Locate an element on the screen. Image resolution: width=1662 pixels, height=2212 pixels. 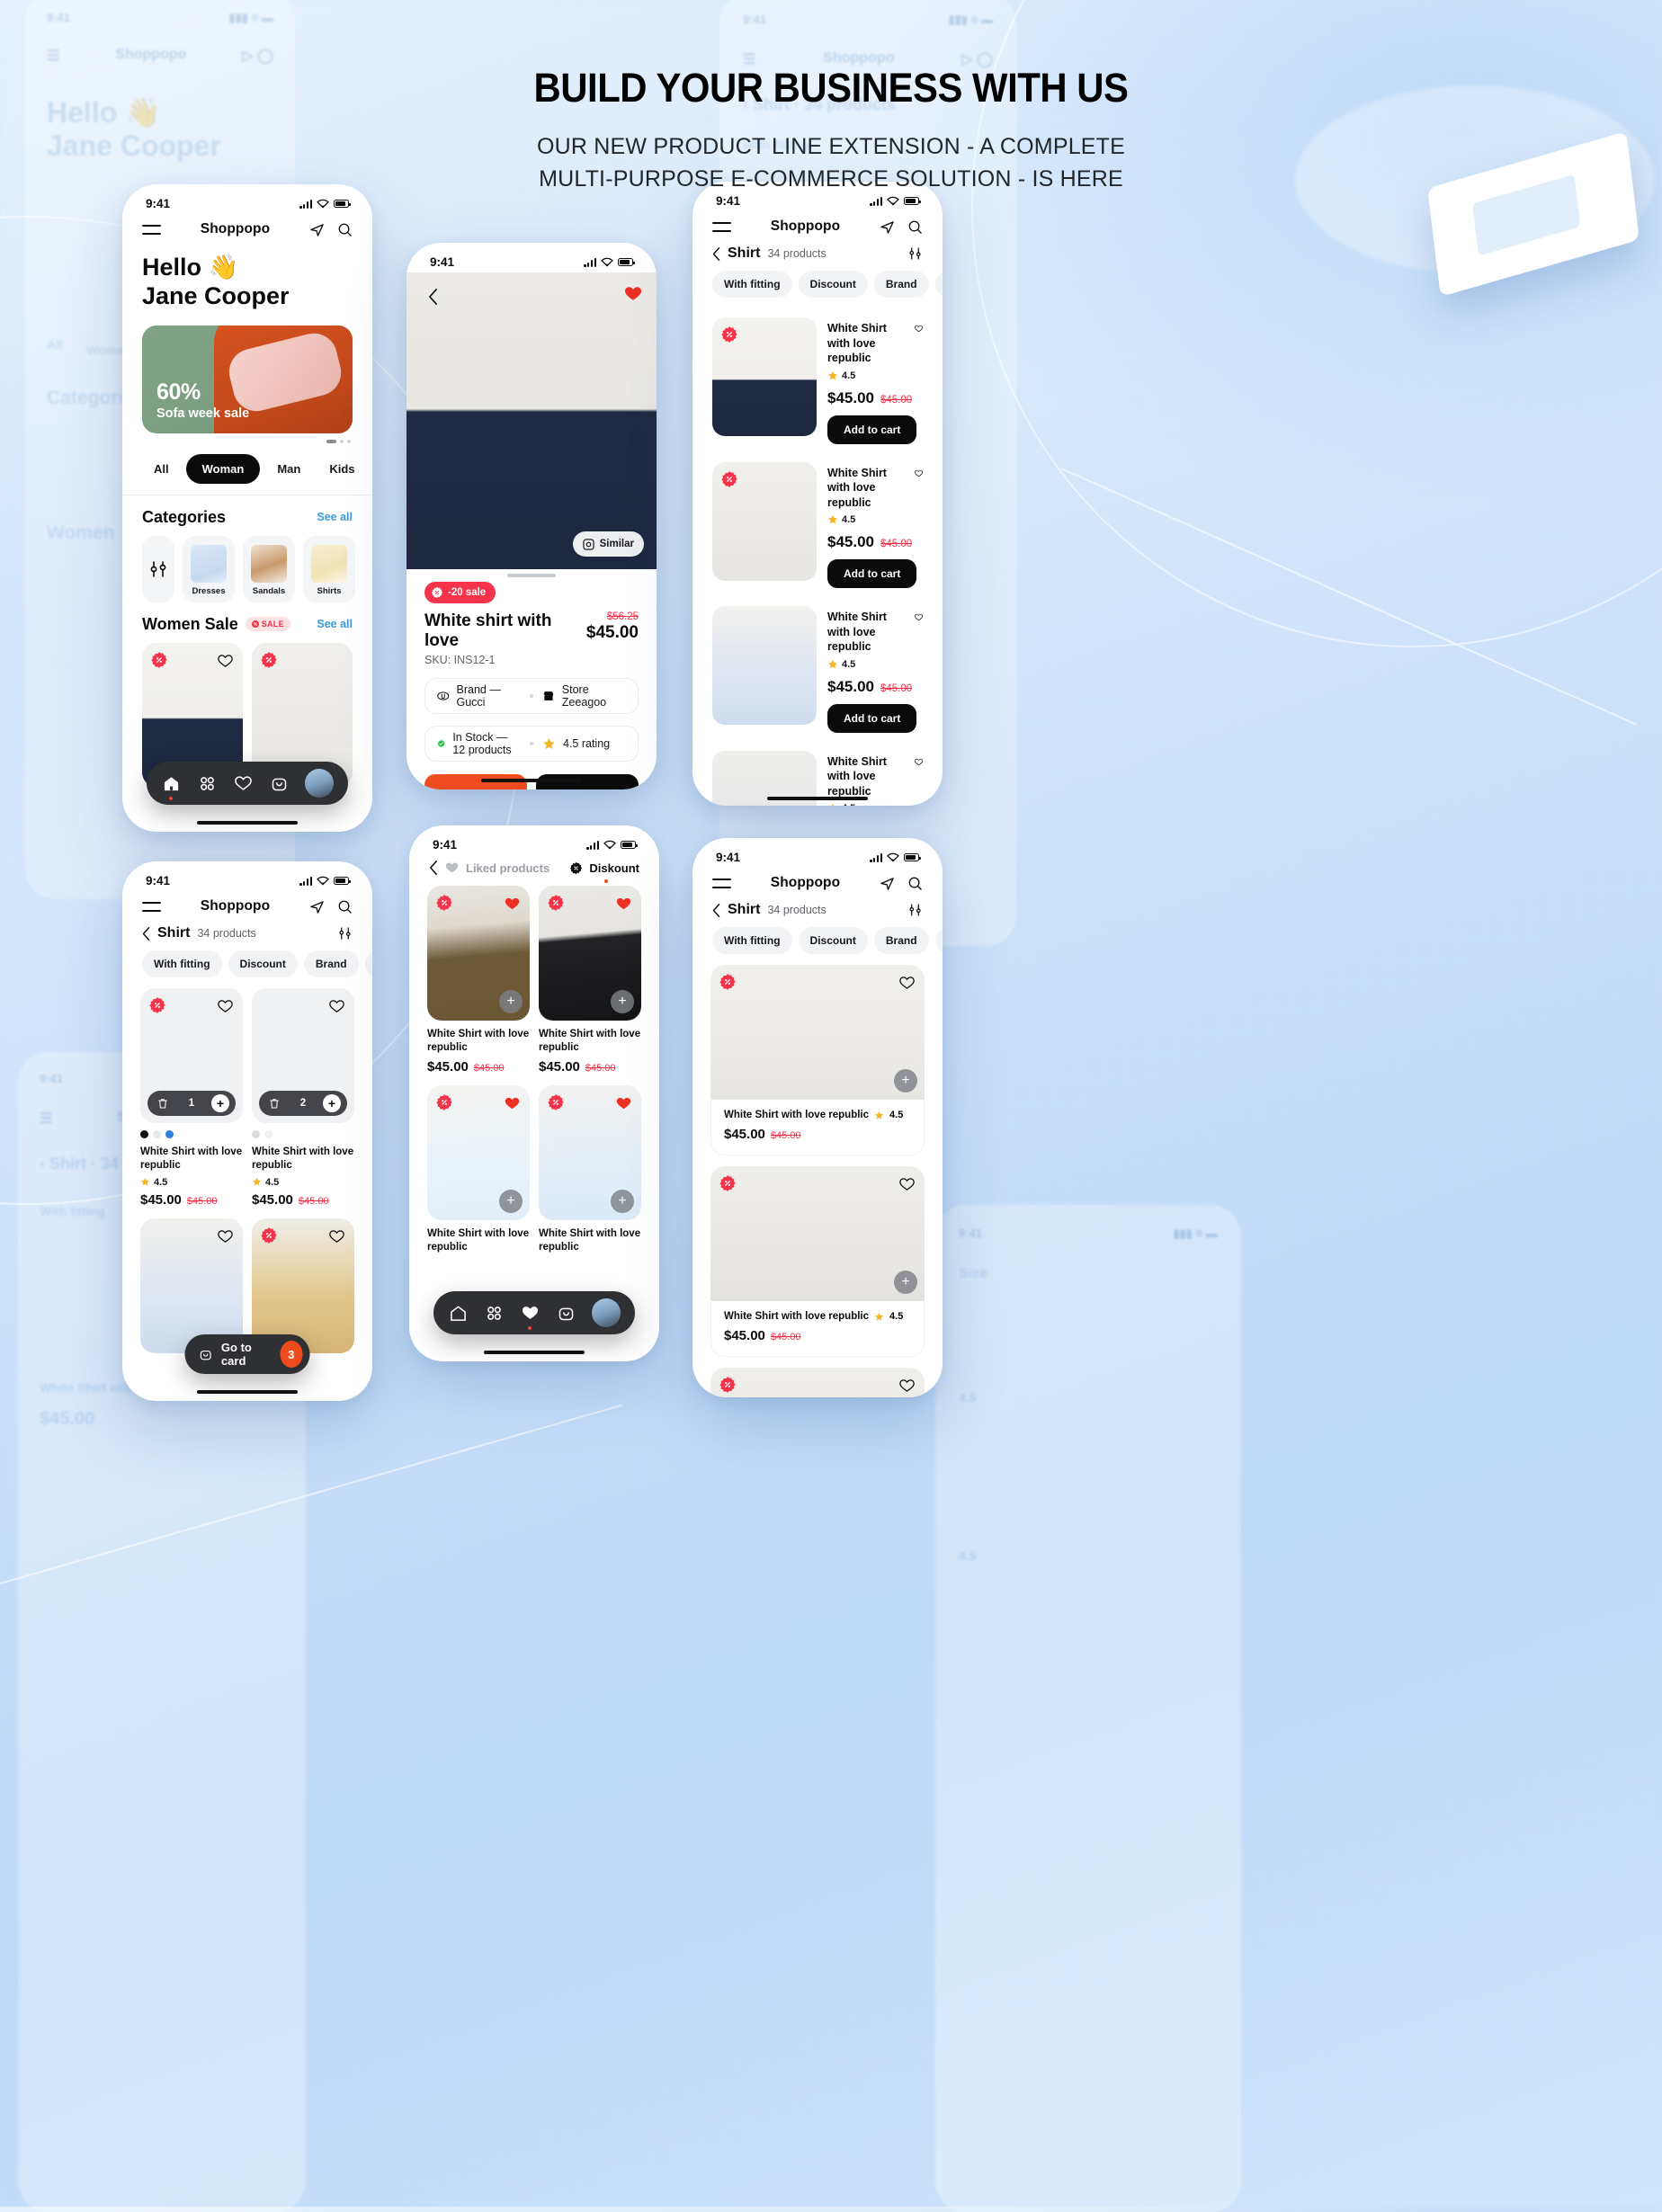
category-filter-button is located at coordinates (158, 569).